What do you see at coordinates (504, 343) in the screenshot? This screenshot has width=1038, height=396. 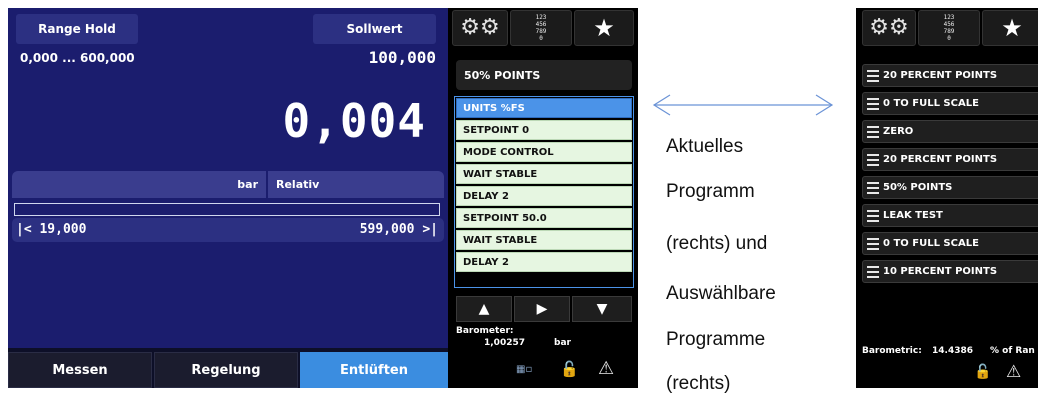 I see `barometer-value: 1,00257` at bounding box center [504, 343].